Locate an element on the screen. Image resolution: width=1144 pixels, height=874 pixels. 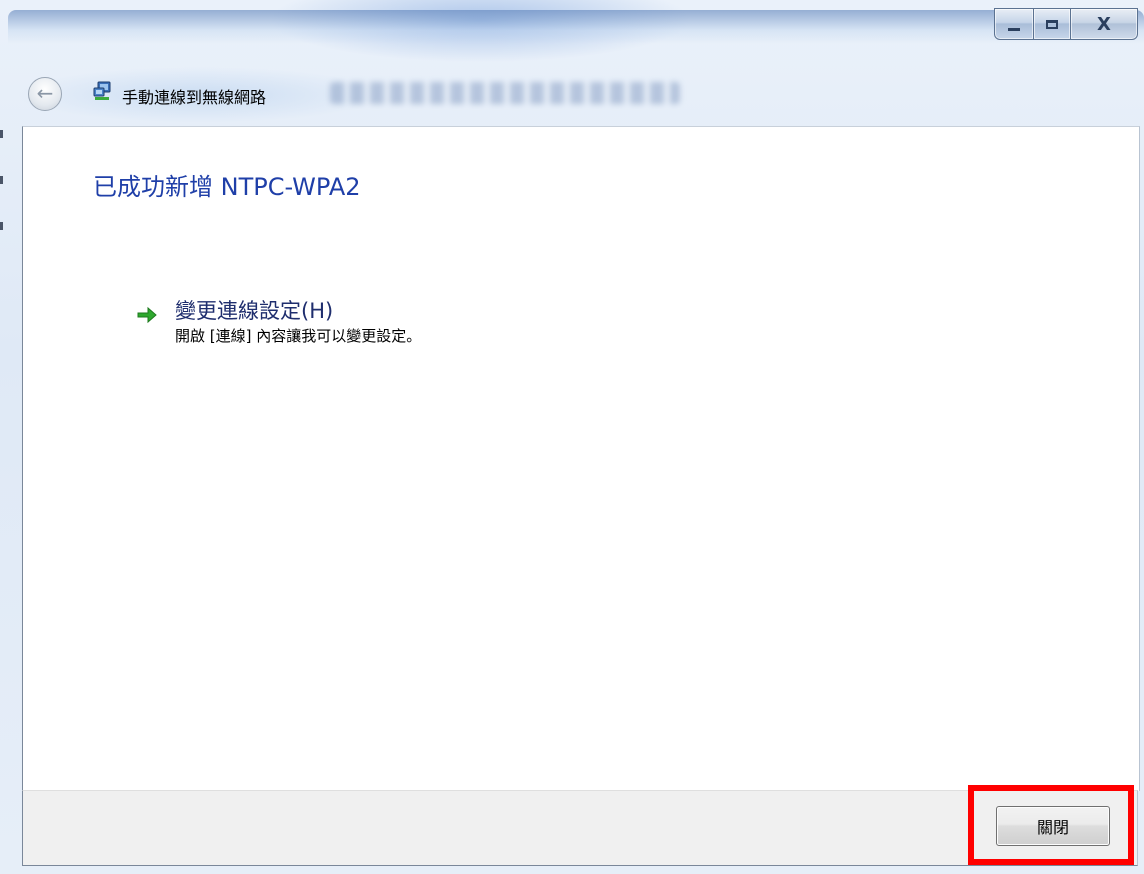
title-bar is located at coordinates (576, 27).